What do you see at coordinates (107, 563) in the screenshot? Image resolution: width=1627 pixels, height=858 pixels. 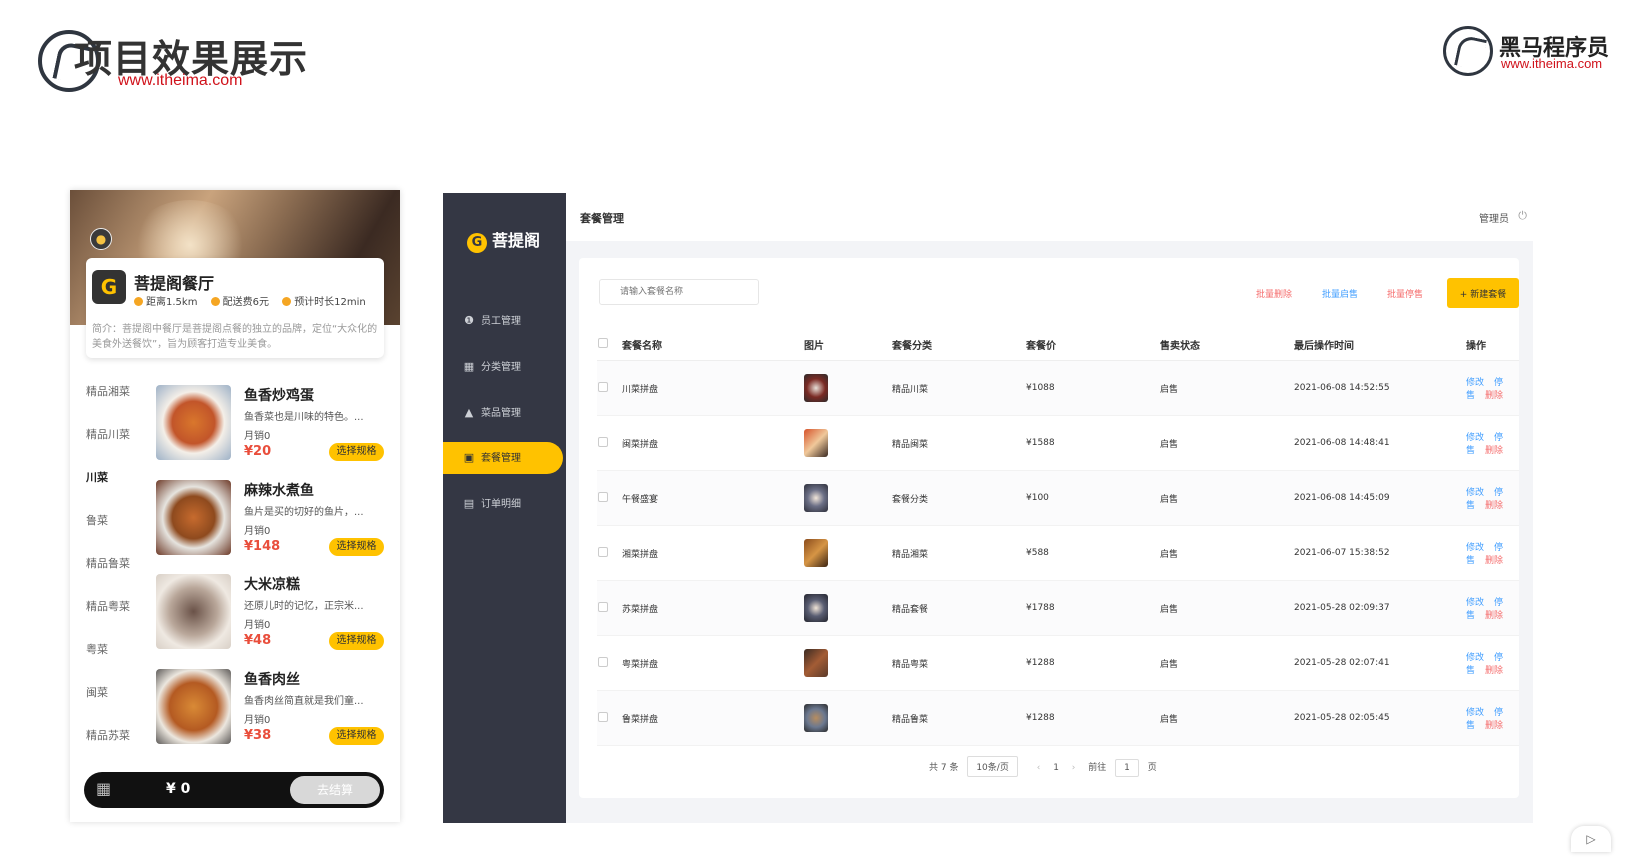 I see `category-item: 精品鲁菜` at bounding box center [107, 563].